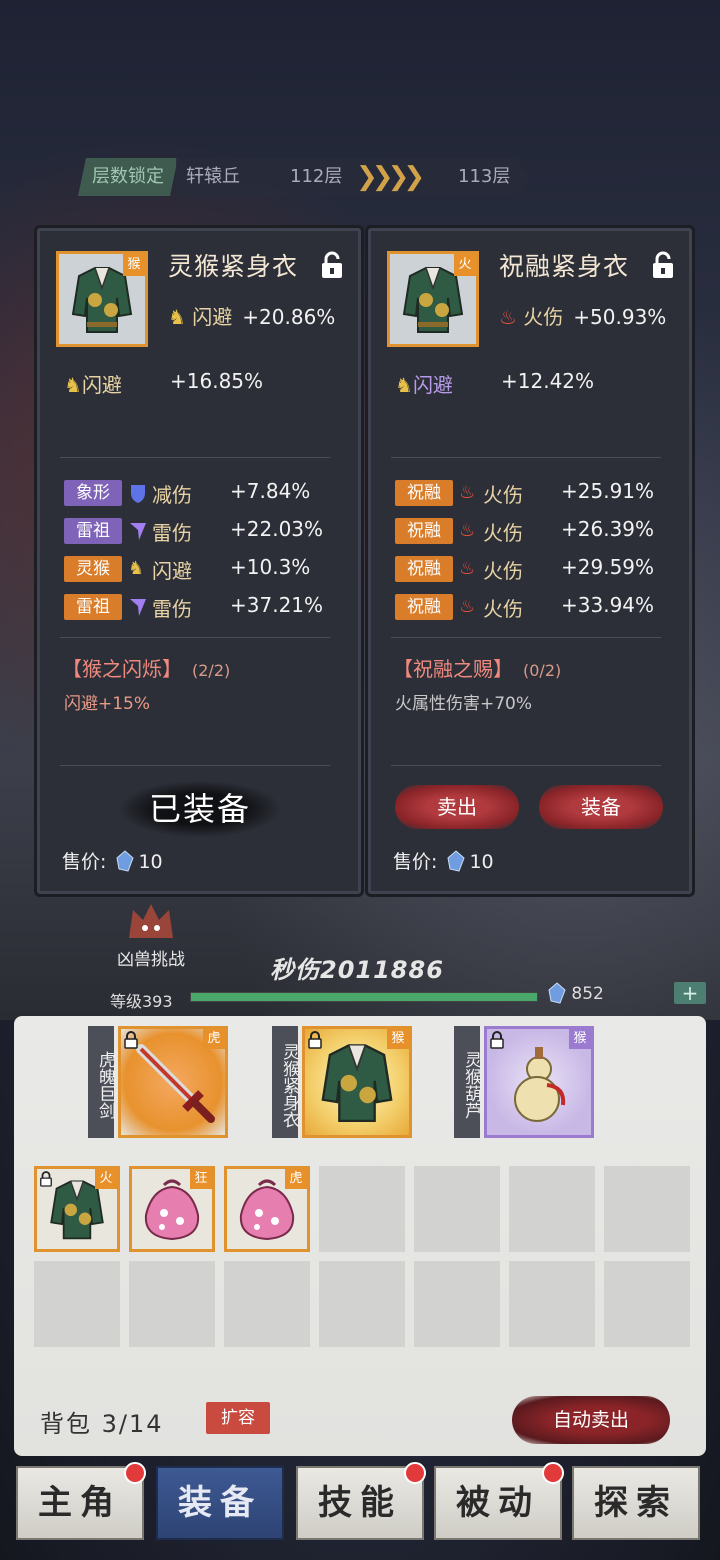  I want to click on add-crystal-button: +, so click(690, 993).